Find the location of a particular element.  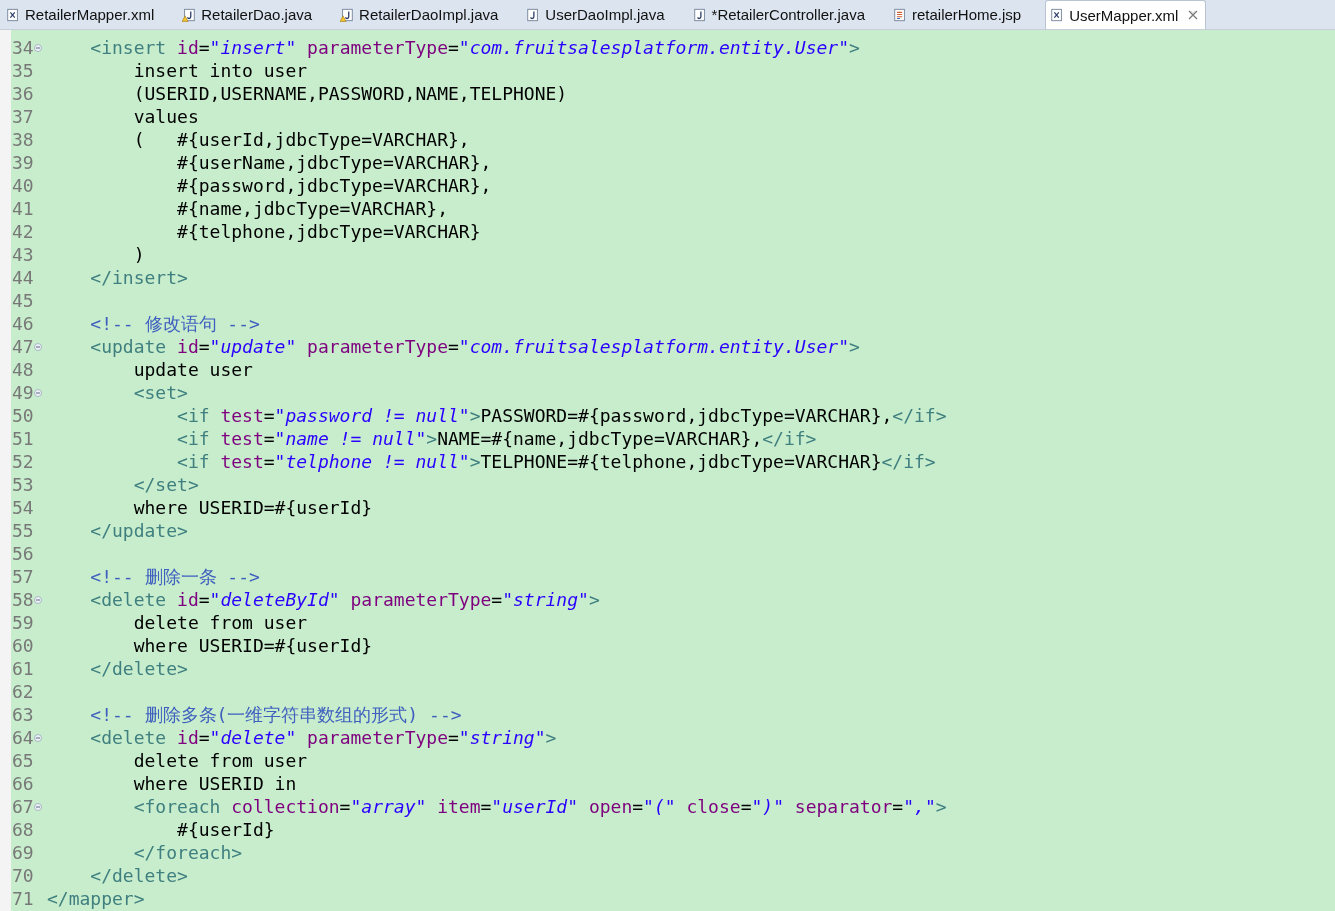

line-number: 66 is located at coordinates (22, 783).